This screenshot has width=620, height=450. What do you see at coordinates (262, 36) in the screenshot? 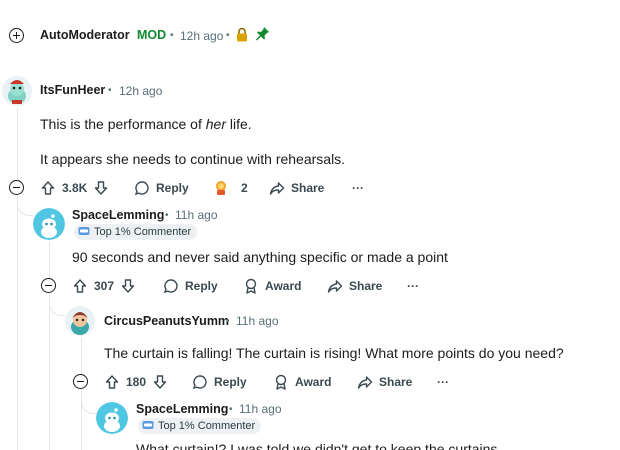
I see `pin-icon` at bounding box center [262, 36].